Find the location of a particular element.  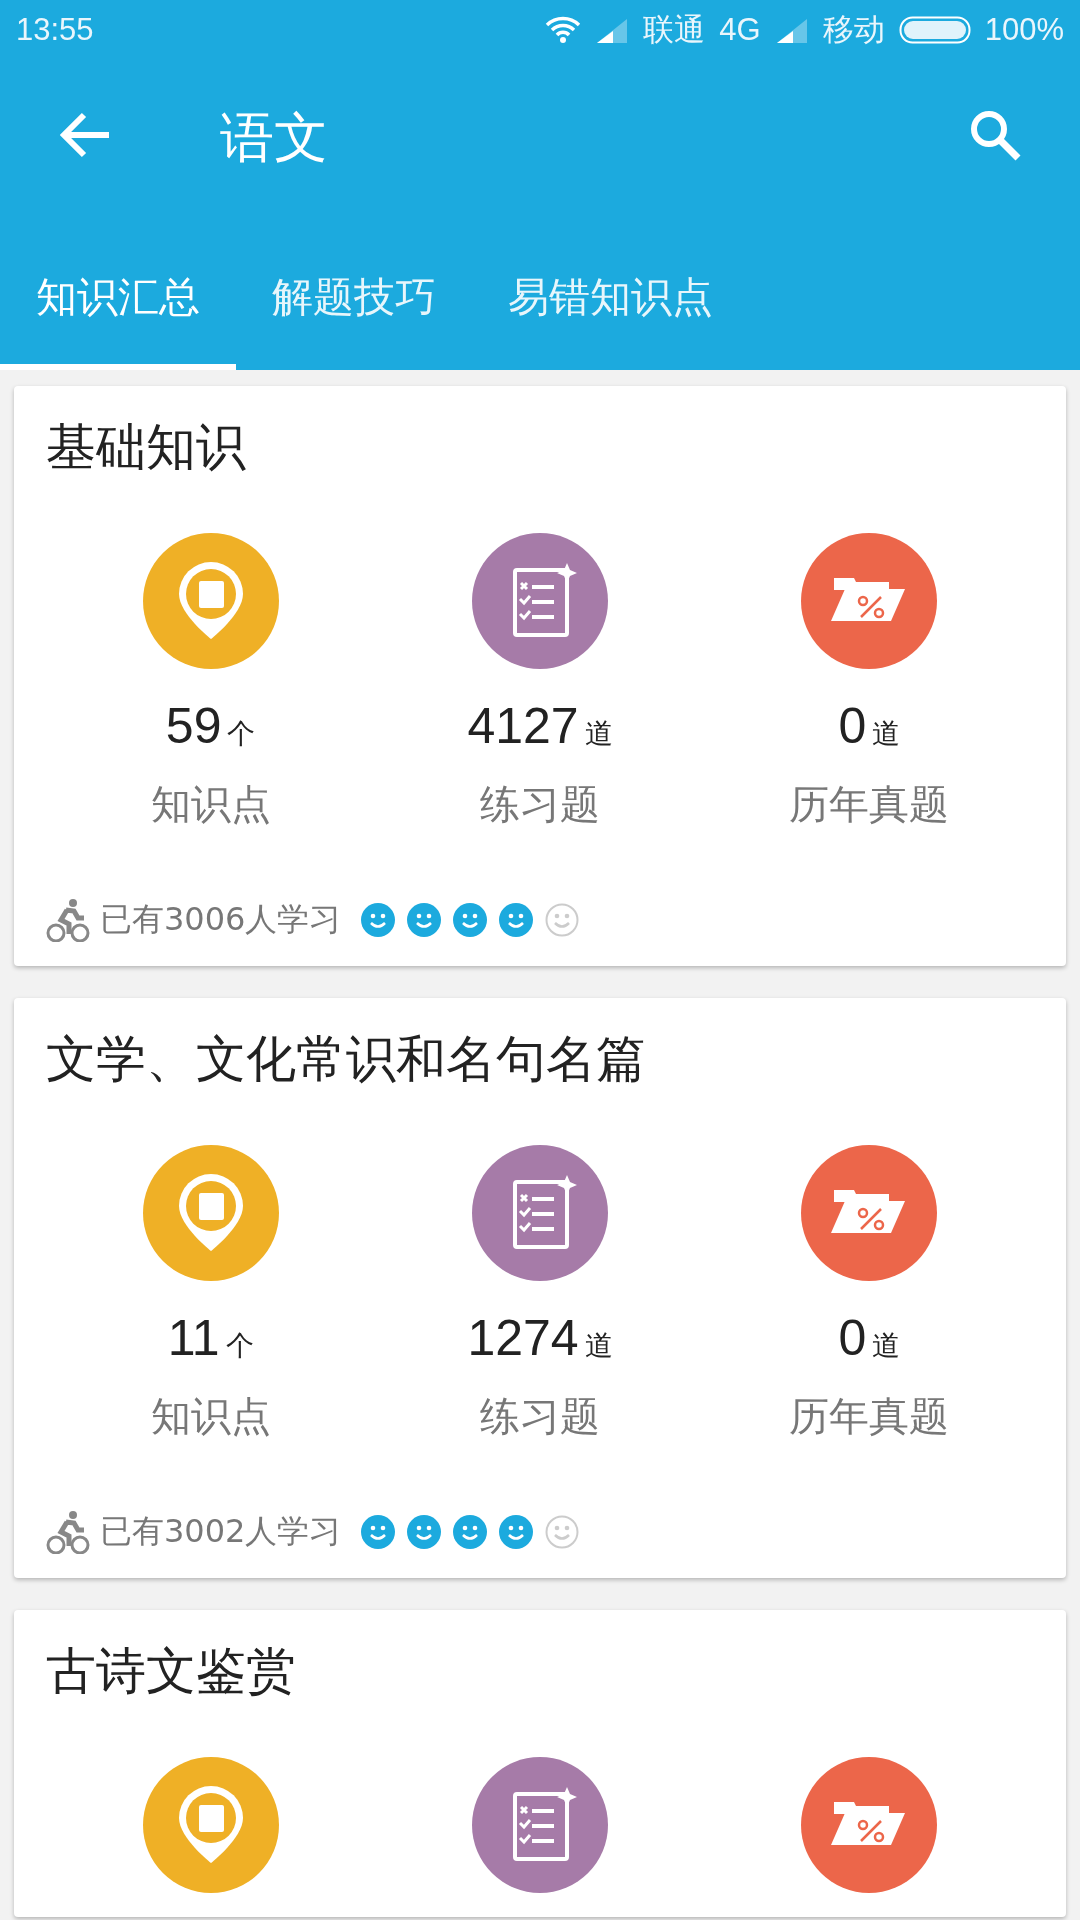

clock: 13:55 is located at coordinates (55, 30).